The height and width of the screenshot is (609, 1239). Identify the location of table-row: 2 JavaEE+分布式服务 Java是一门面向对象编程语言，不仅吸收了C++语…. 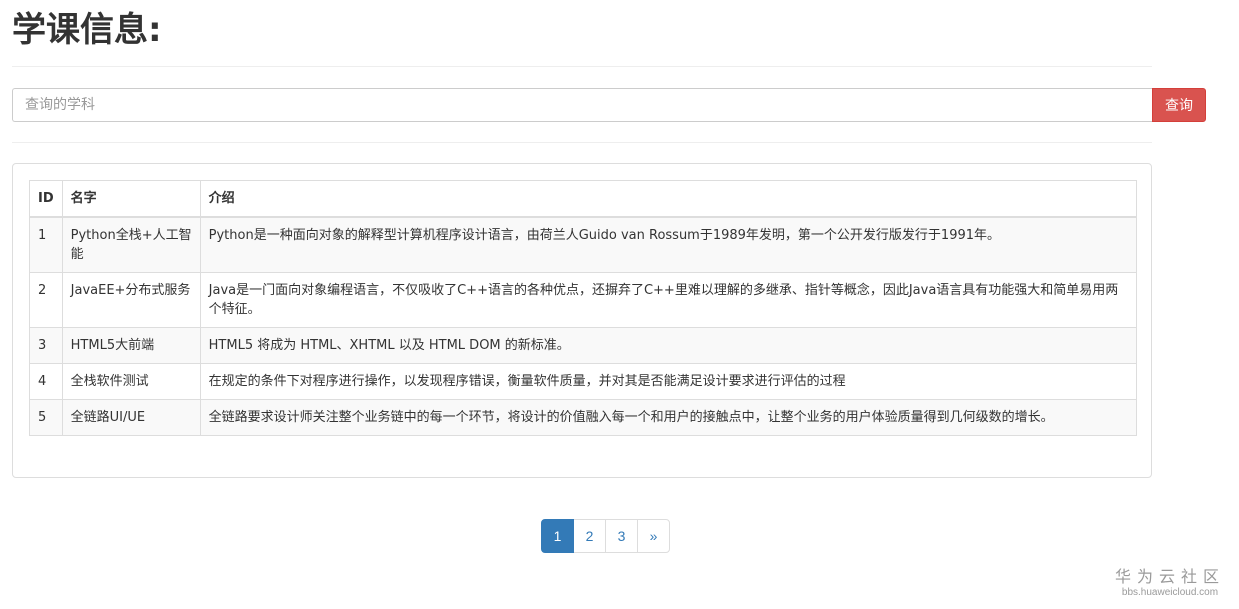
(583, 300).